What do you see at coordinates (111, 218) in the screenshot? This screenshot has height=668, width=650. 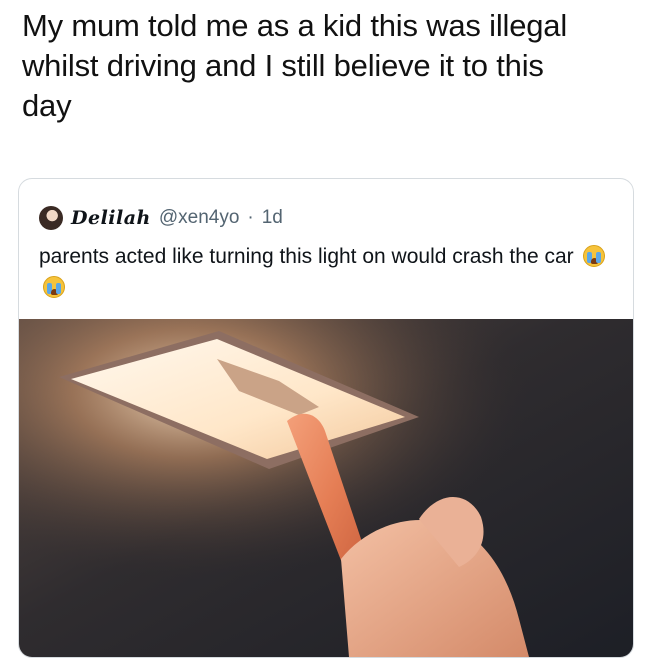 I see `display-name: Delilah` at bounding box center [111, 218].